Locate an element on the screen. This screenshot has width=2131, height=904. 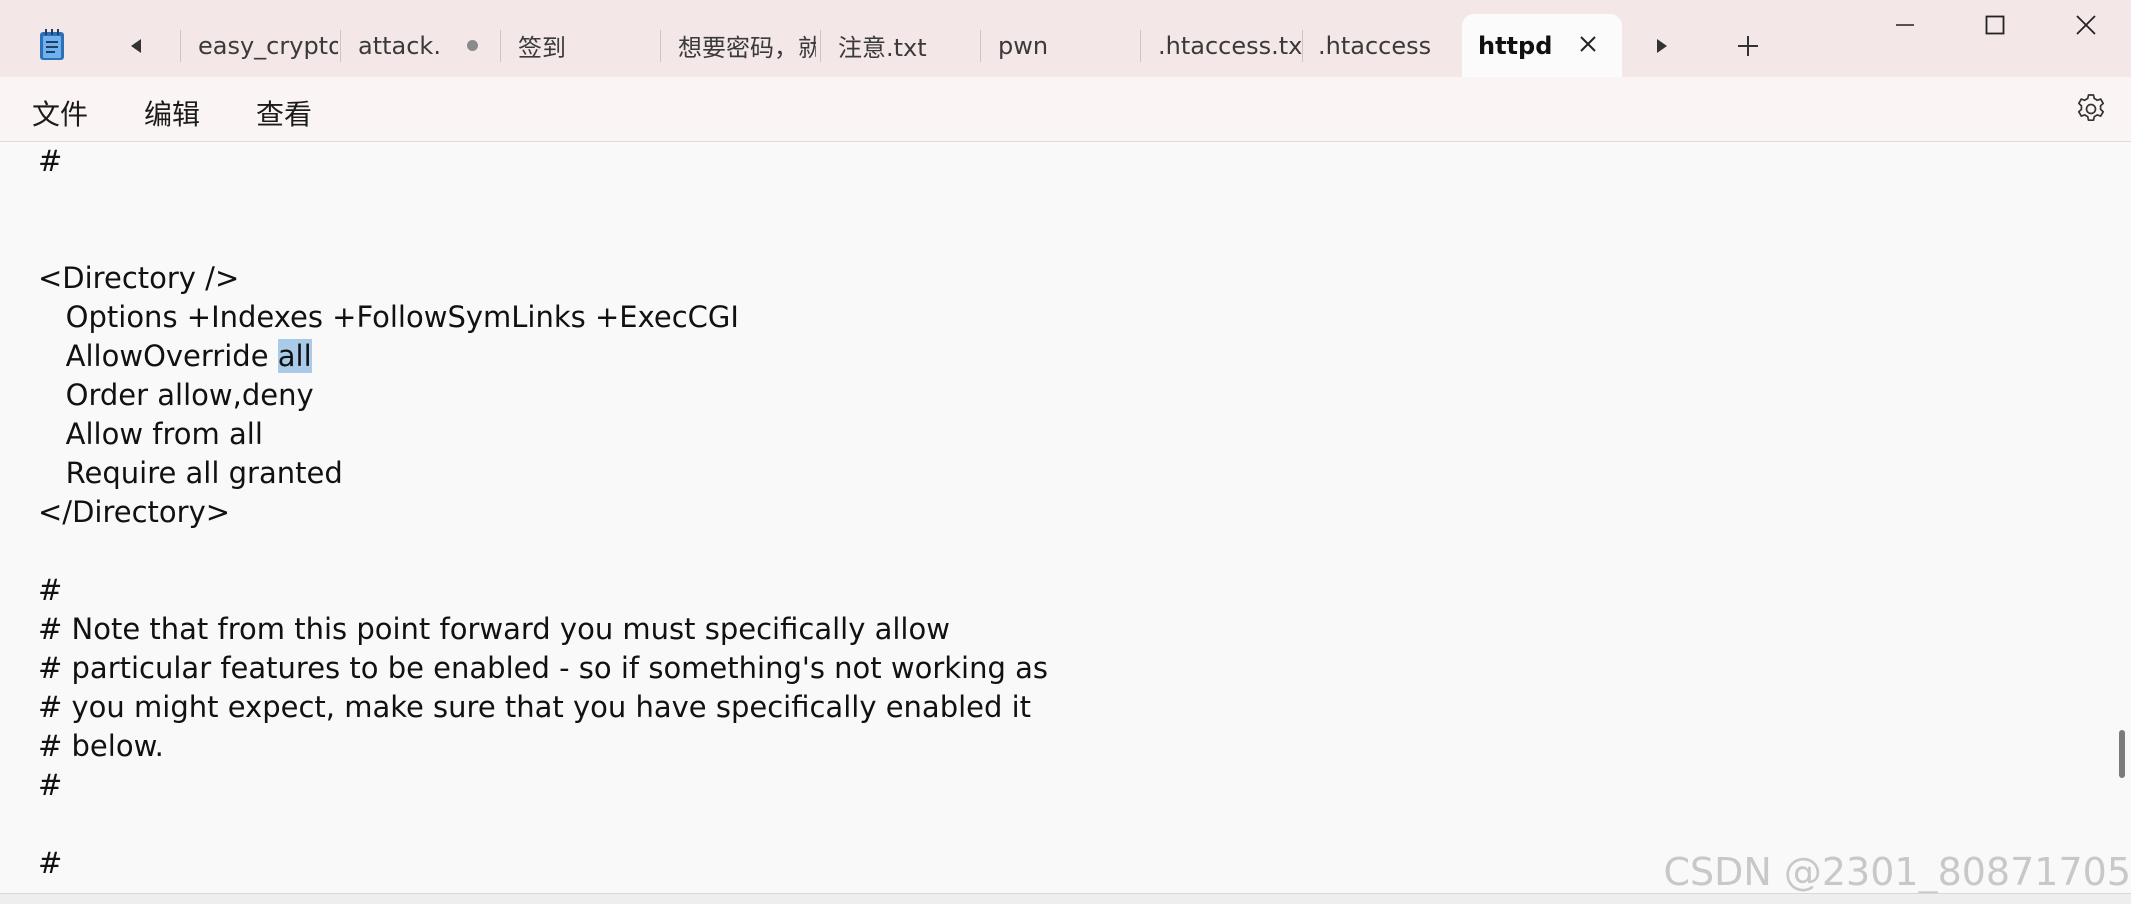
minimize-button is located at coordinates (1905, 25).